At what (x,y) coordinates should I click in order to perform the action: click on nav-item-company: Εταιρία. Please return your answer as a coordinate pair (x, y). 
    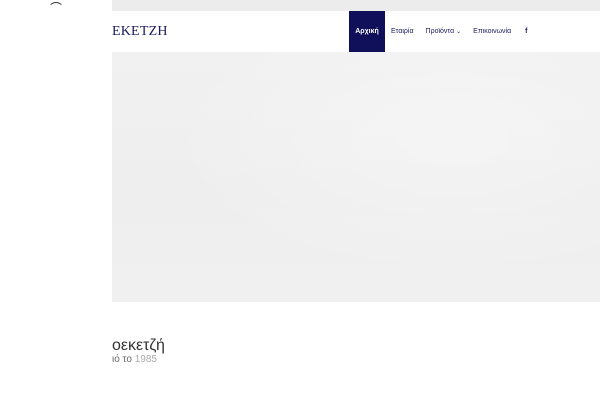
    Looking at the image, I should click on (402, 31).